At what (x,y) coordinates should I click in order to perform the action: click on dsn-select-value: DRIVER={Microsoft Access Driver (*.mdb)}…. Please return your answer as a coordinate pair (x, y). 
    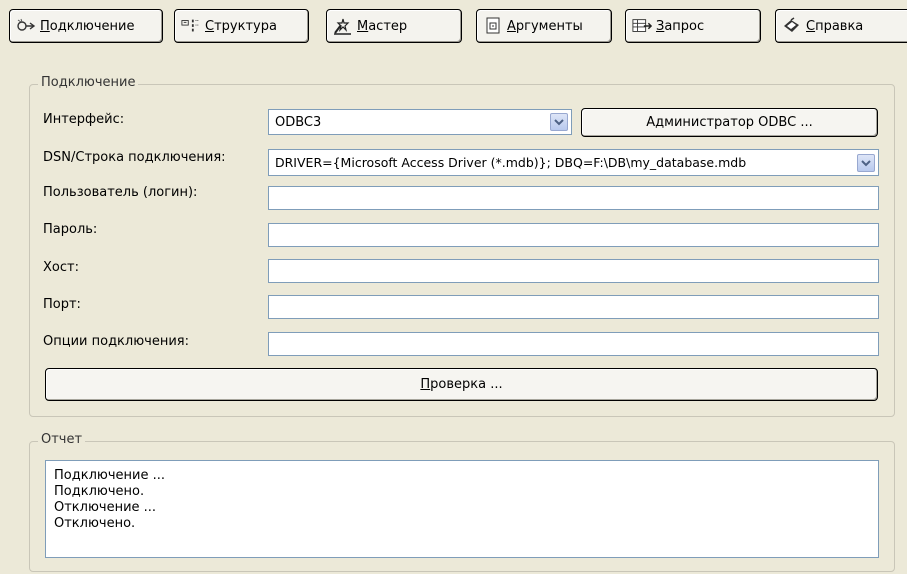
    Looking at the image, I should click on (511, 162).